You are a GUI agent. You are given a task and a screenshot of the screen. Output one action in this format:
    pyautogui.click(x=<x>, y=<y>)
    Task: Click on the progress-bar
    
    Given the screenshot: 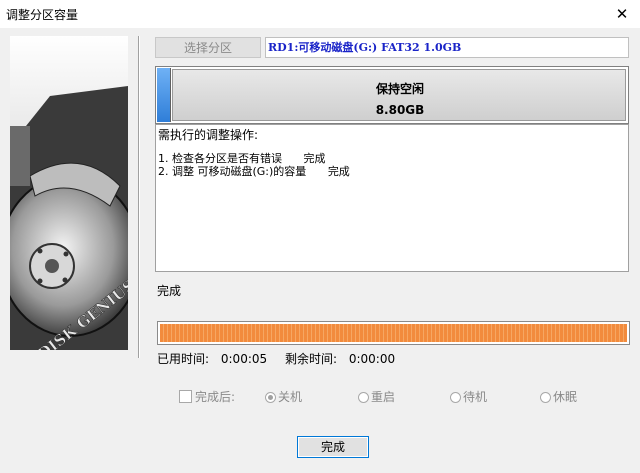 What is the action you would take?
    pyautogui.click(x=393, y=333)
    